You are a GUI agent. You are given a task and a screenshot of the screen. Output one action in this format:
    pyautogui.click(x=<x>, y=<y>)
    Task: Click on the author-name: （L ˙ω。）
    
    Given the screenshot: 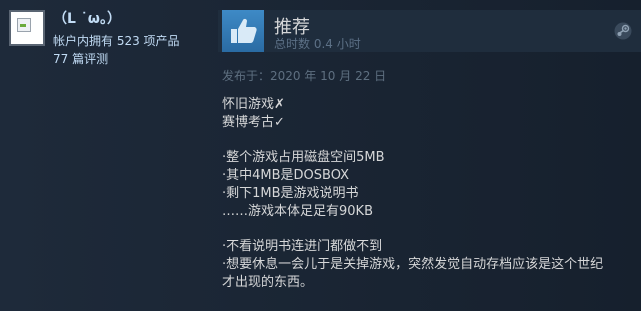 What is the action you would take?
    pyautogui.click(x=87, y=18)
    